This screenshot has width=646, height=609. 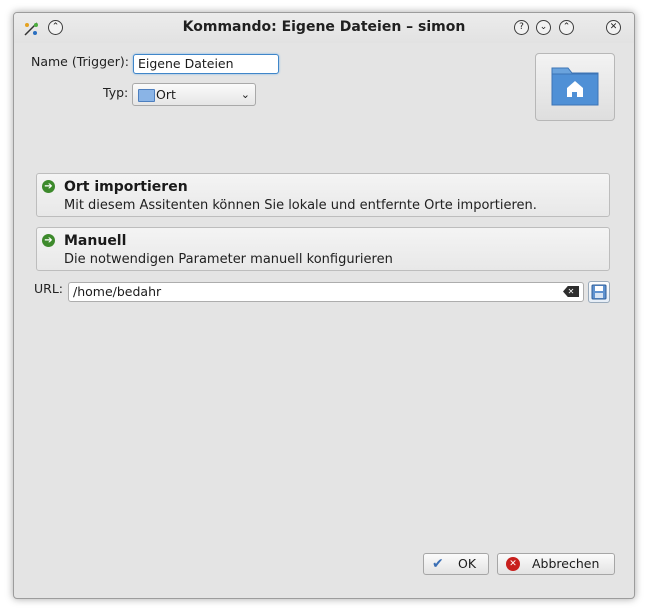 I want to click on maximize-button: ⌃, so click(x=566, y=27).